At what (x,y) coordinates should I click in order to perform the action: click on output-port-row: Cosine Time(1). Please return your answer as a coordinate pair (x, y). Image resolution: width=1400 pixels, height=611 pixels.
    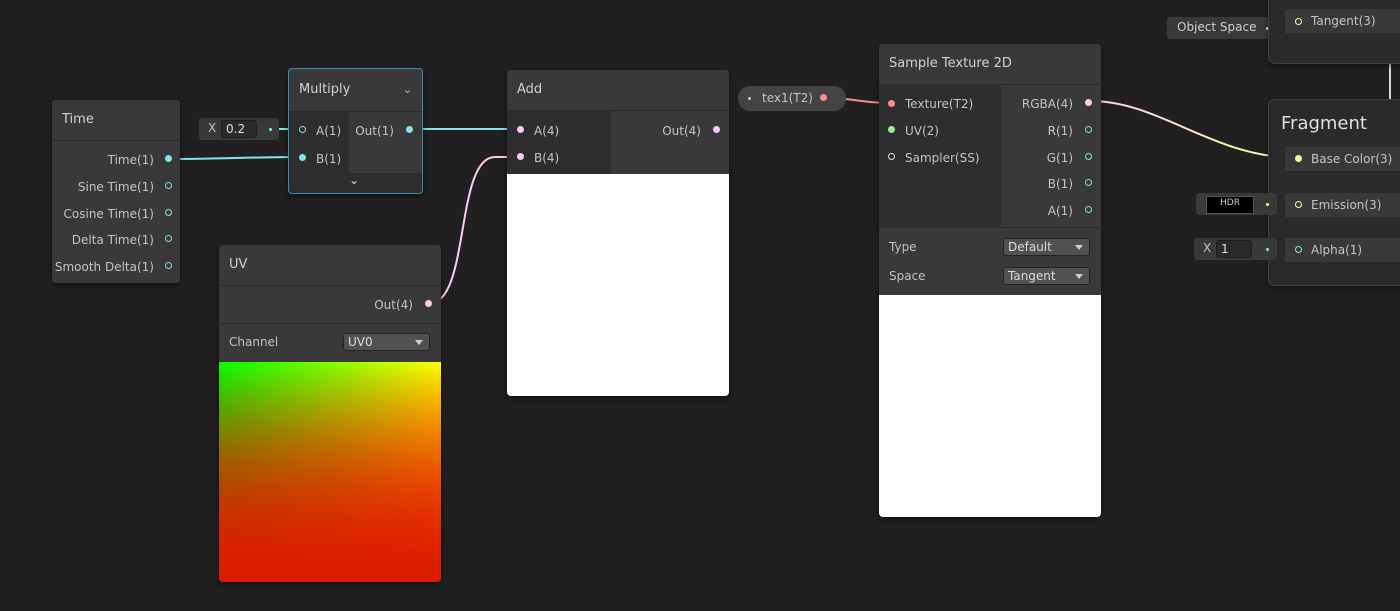
    Looking at the image, I should click on (109, 214).